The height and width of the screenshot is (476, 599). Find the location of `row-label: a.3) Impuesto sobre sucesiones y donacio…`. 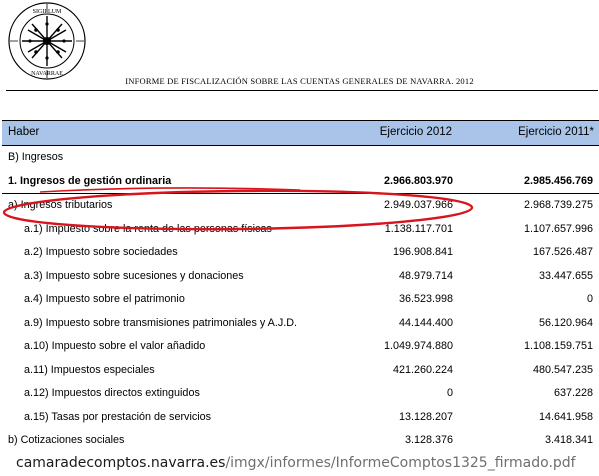

row-label: a.3) Impuesto sobre sucesiones y donacio… is located at coordinates (134, 275).